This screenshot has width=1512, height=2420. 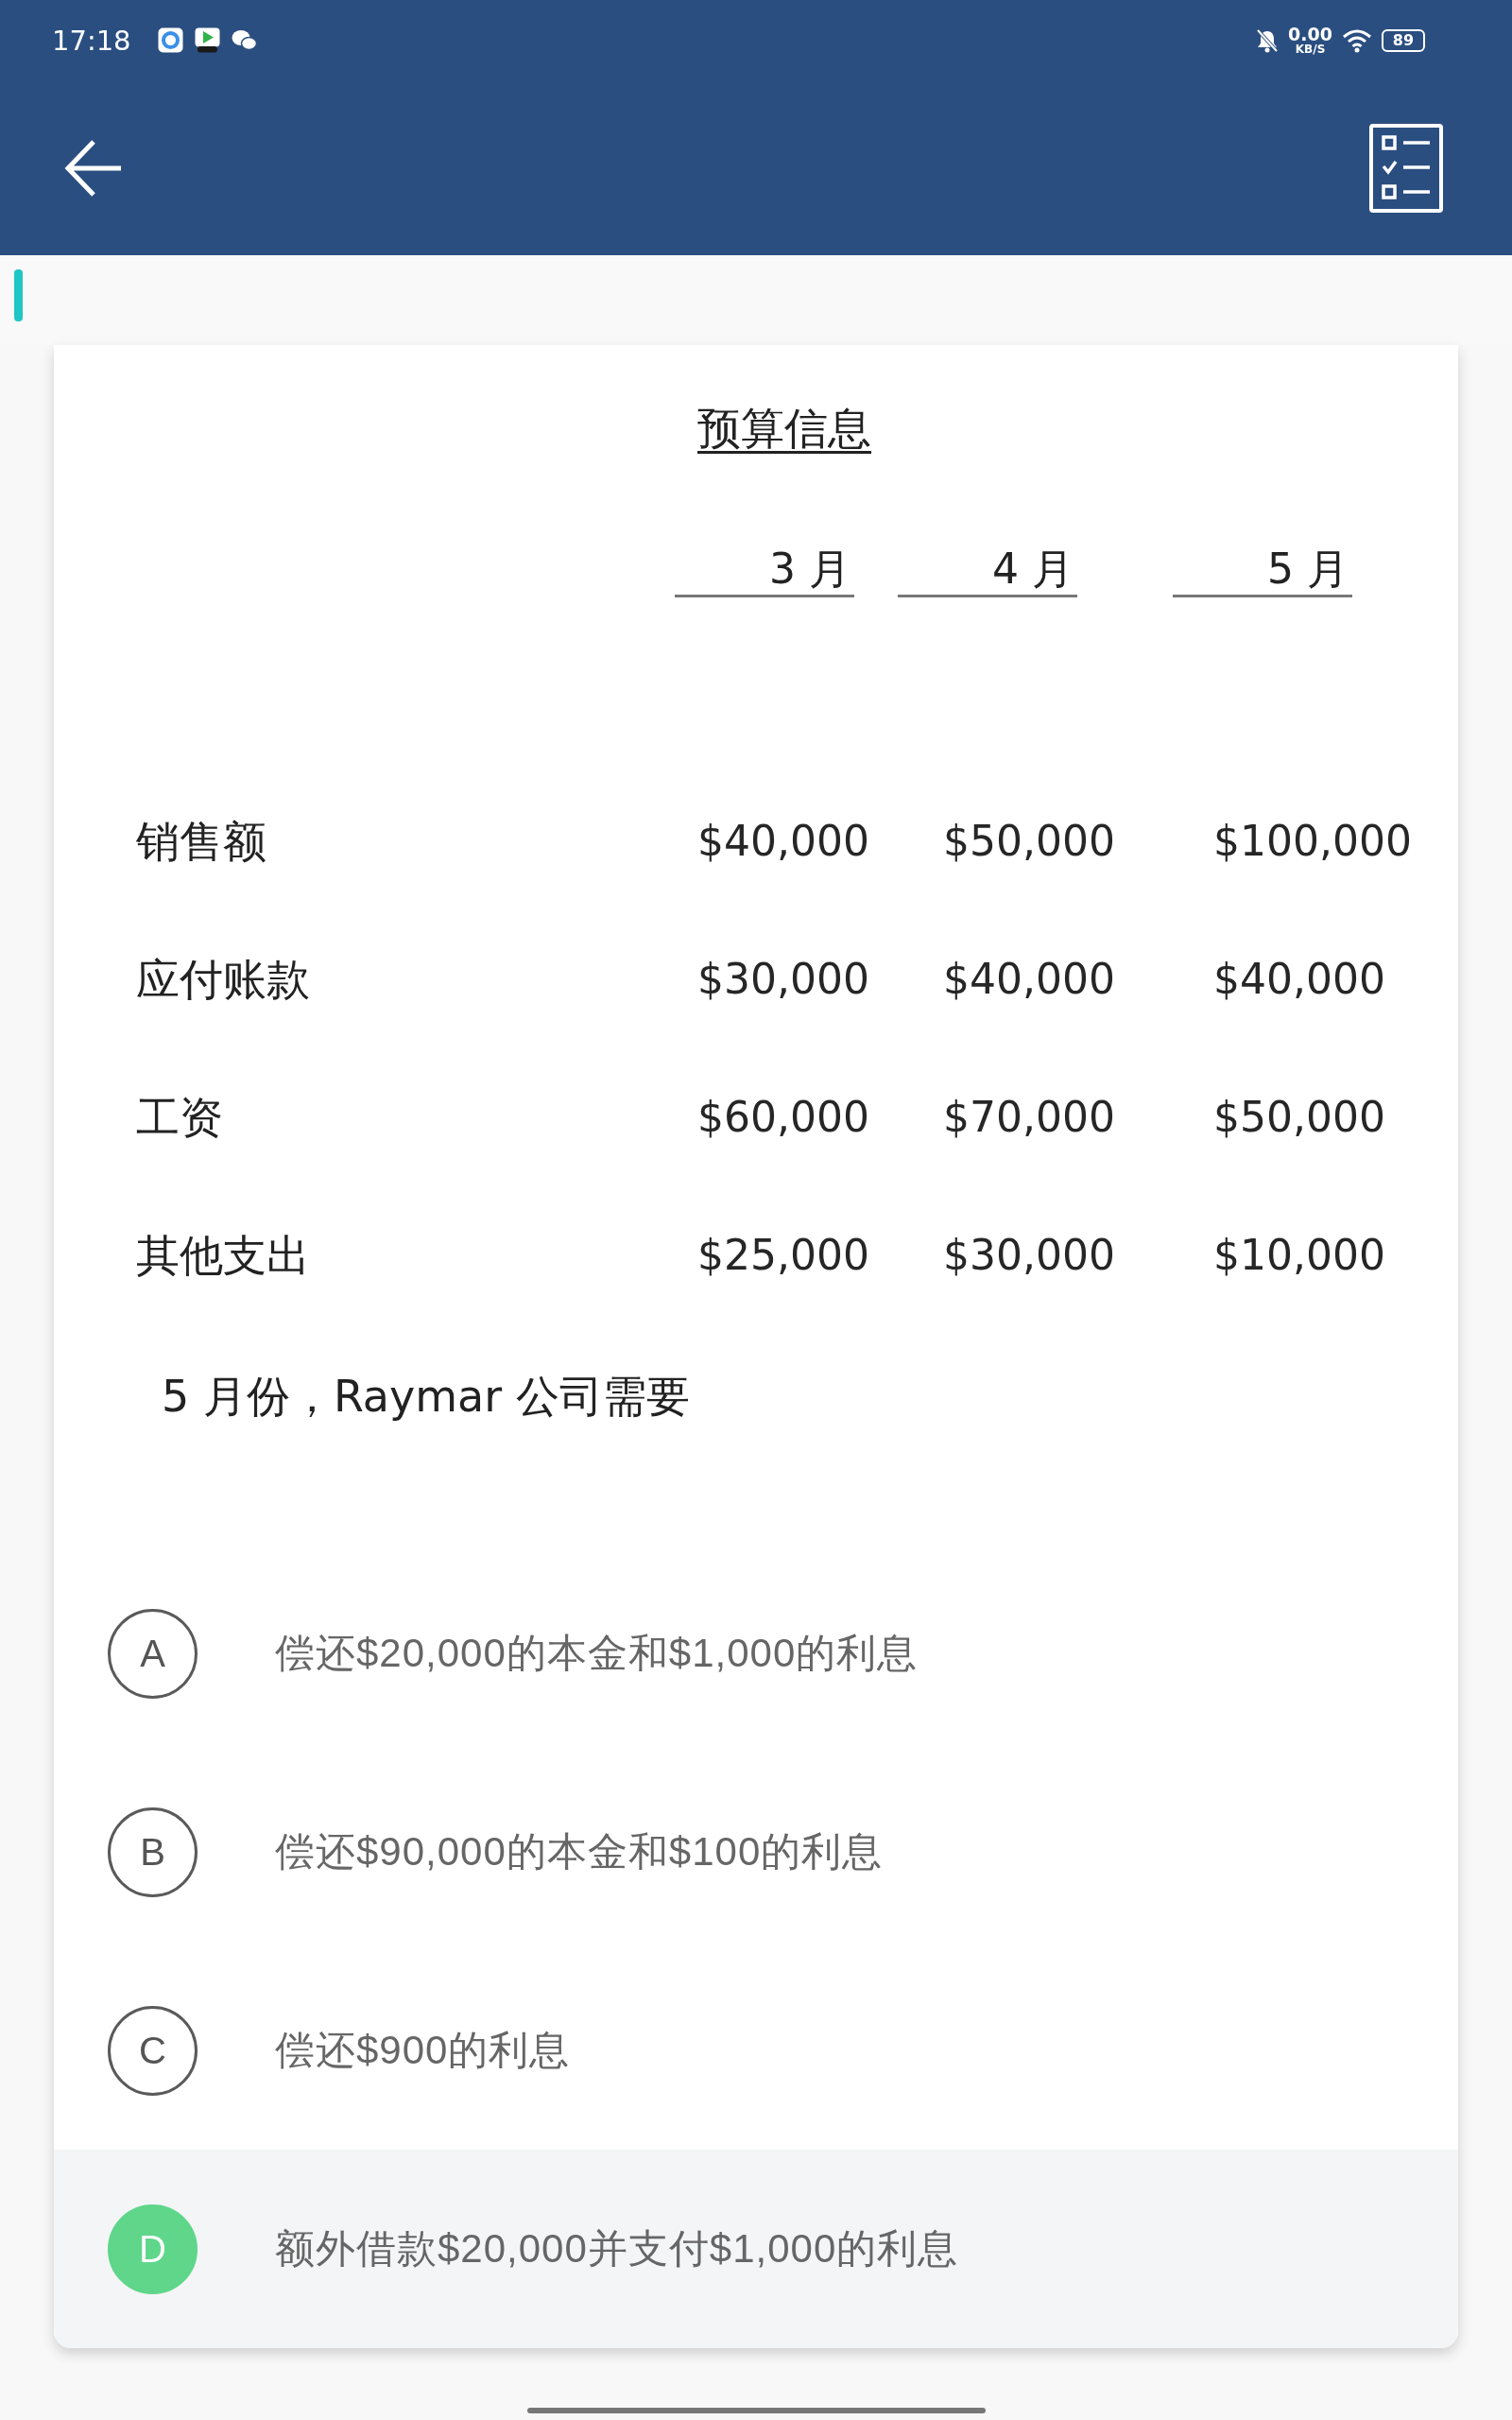 I want to click on play-tile-icon, so click(x=207, y=40).